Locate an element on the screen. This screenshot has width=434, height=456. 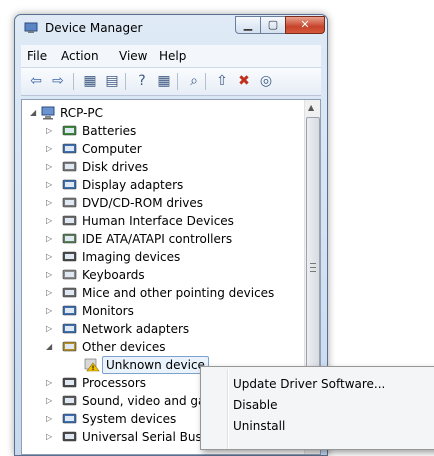
tree-item-label: RCP-PC is located at coordinates (82, 113).